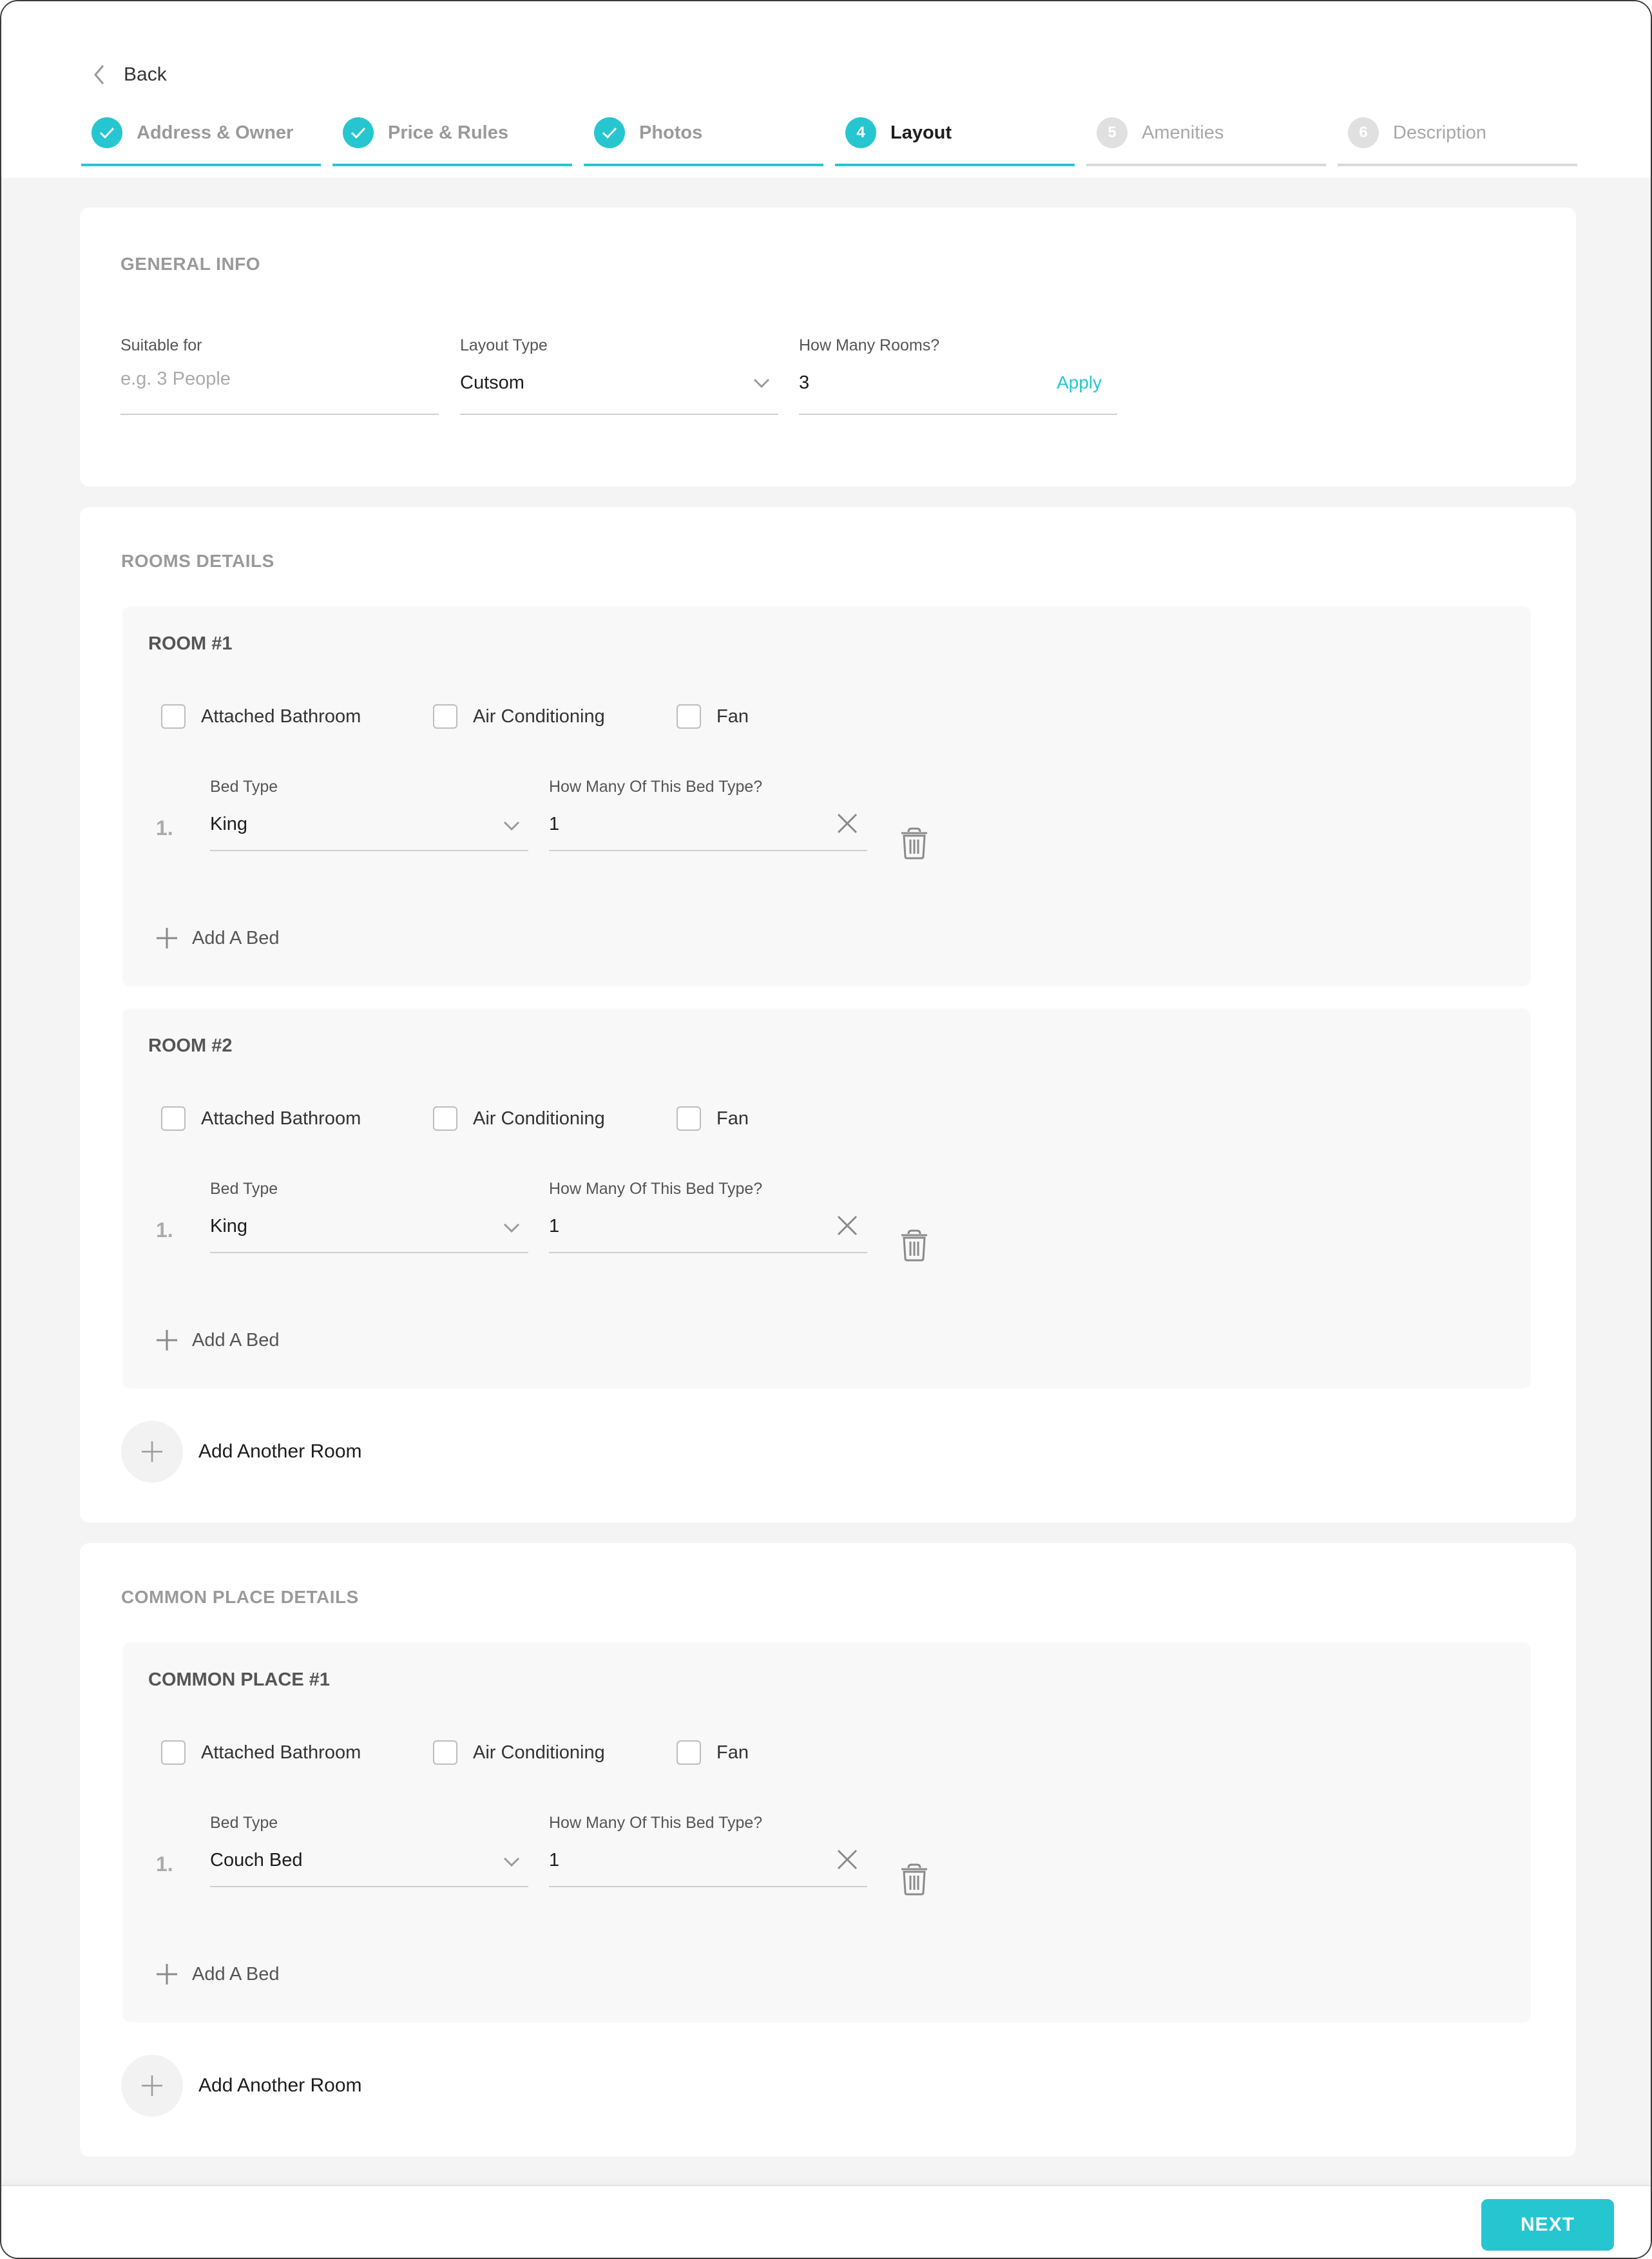 The width and height of the screenshot is (1652, 2259). Describe the element at coordinates (1112, 132) in the screenshot. I see `step-number-badge: 5` at that location.